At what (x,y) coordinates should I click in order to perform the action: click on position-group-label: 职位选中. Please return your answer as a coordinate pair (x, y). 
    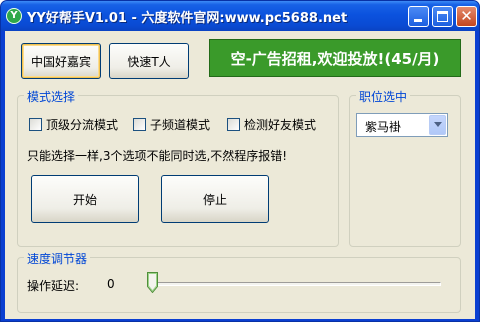
    Looking at the image, I should click on (383, 96).